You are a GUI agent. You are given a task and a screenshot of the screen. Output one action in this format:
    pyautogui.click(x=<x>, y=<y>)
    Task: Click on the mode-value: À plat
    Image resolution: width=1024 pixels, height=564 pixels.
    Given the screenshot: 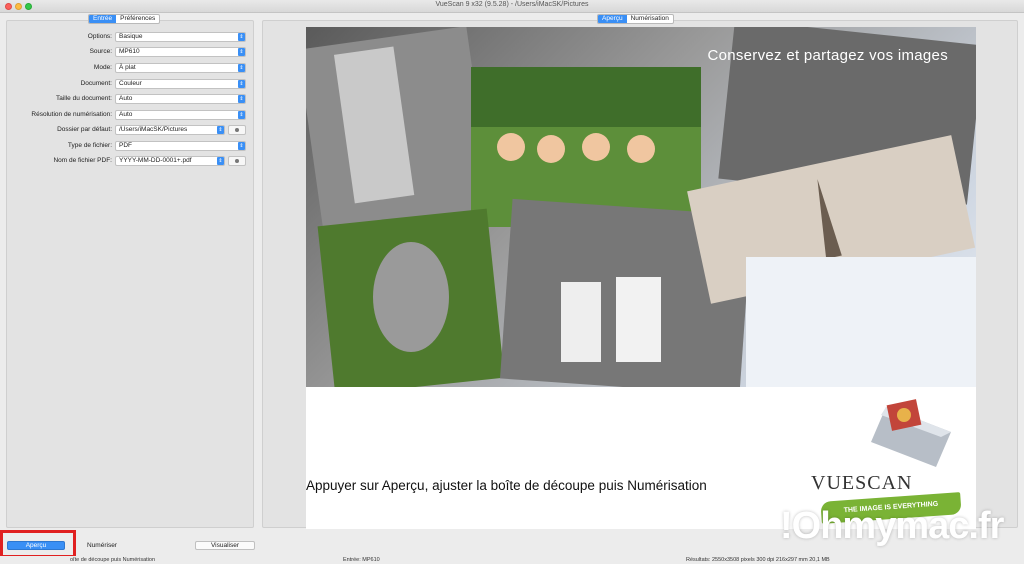 What is the action you would take?
    pyautogui.click(x=127, y=67)
    